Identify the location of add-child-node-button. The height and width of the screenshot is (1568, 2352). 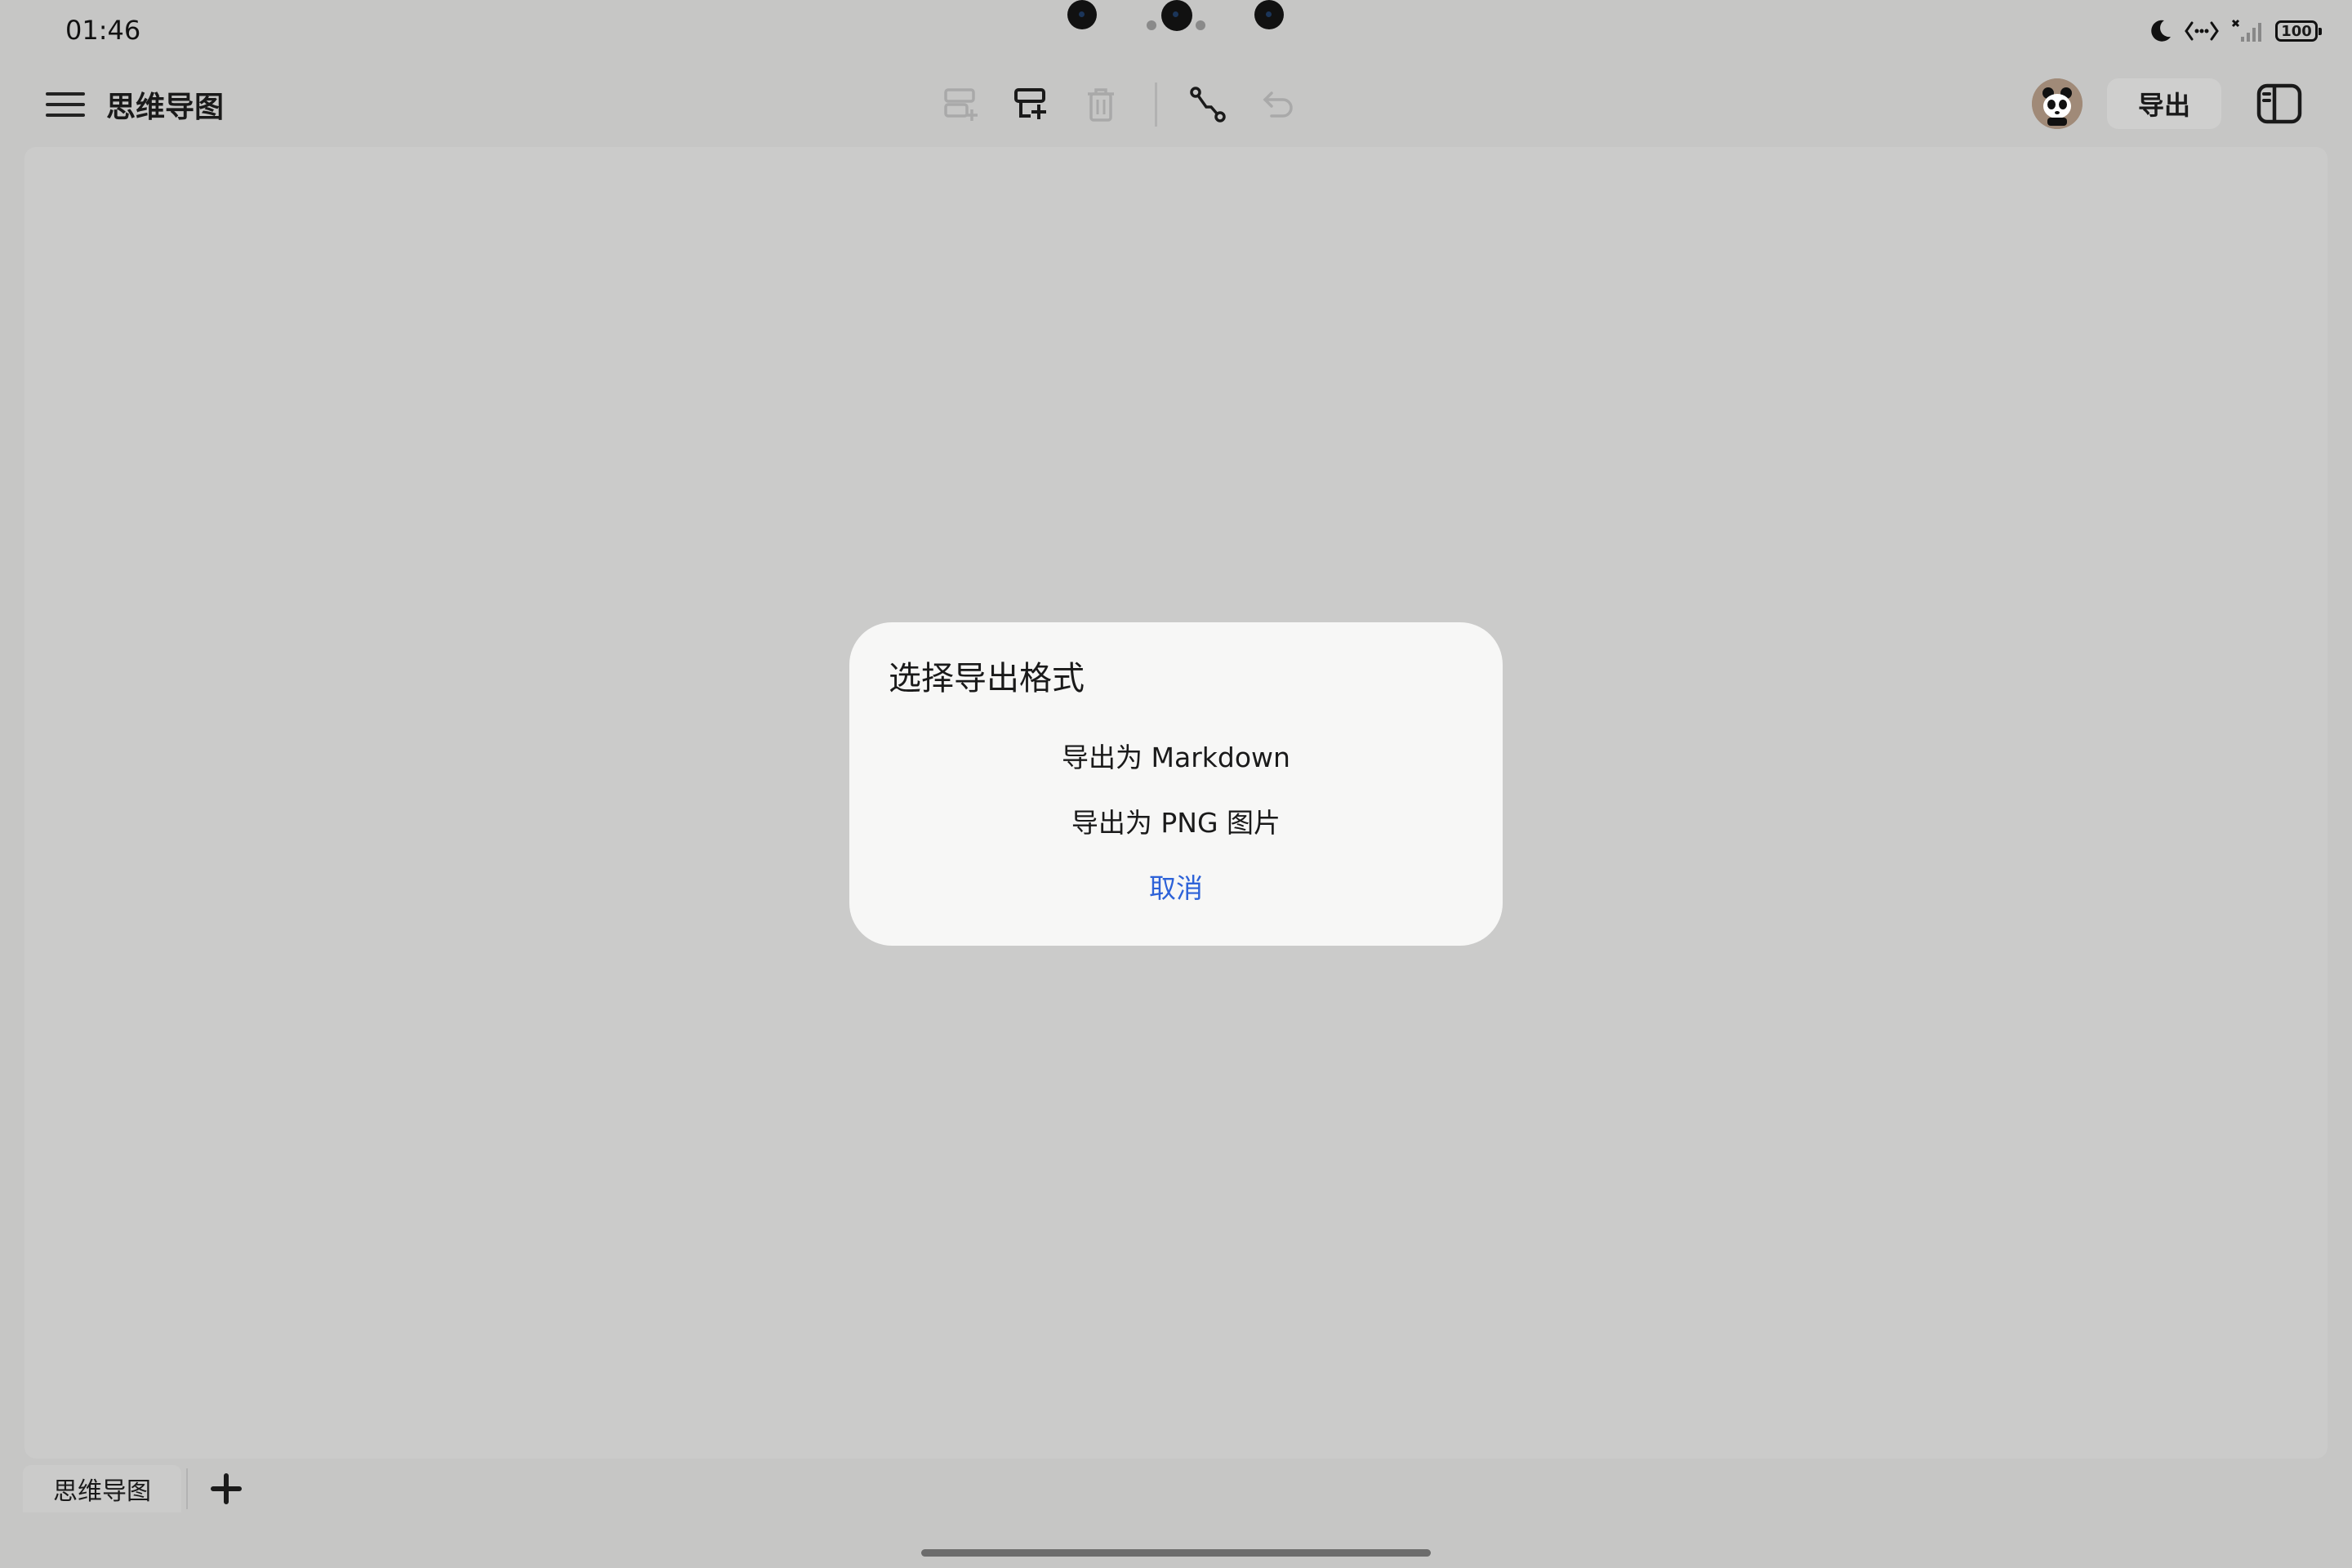
(1031, 104).